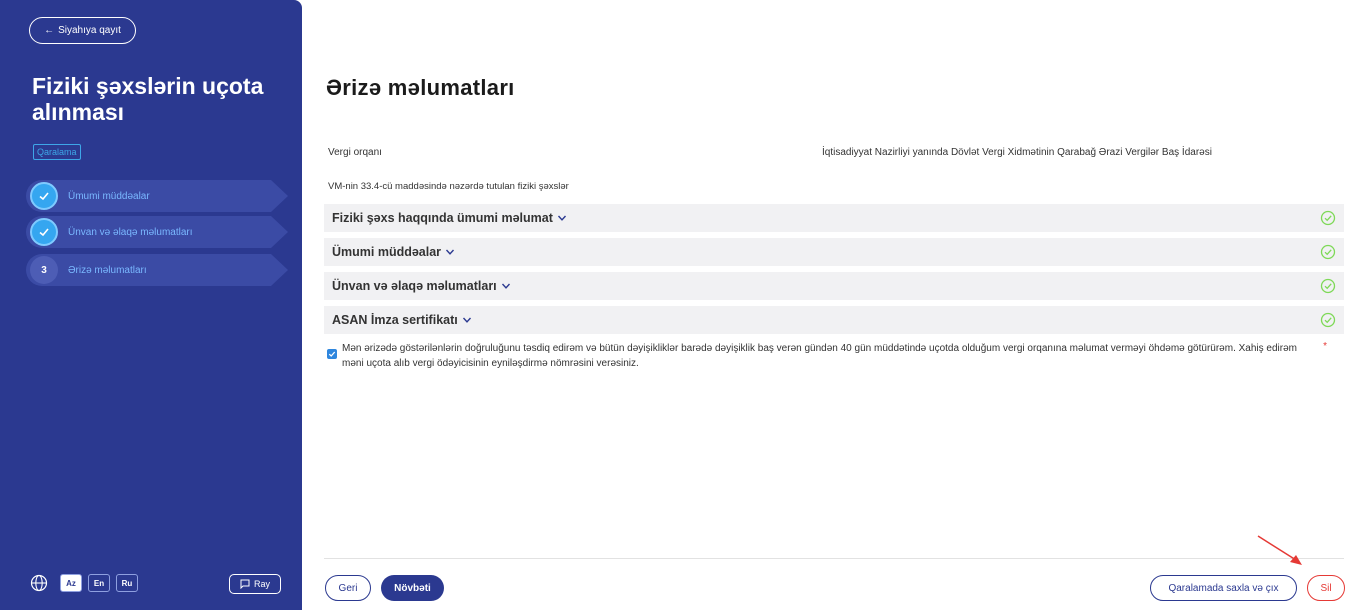  What do you see at coordinates (348, 588) in the screenshot?
I see `back-button: Geri` at bounding box center [348, 588].